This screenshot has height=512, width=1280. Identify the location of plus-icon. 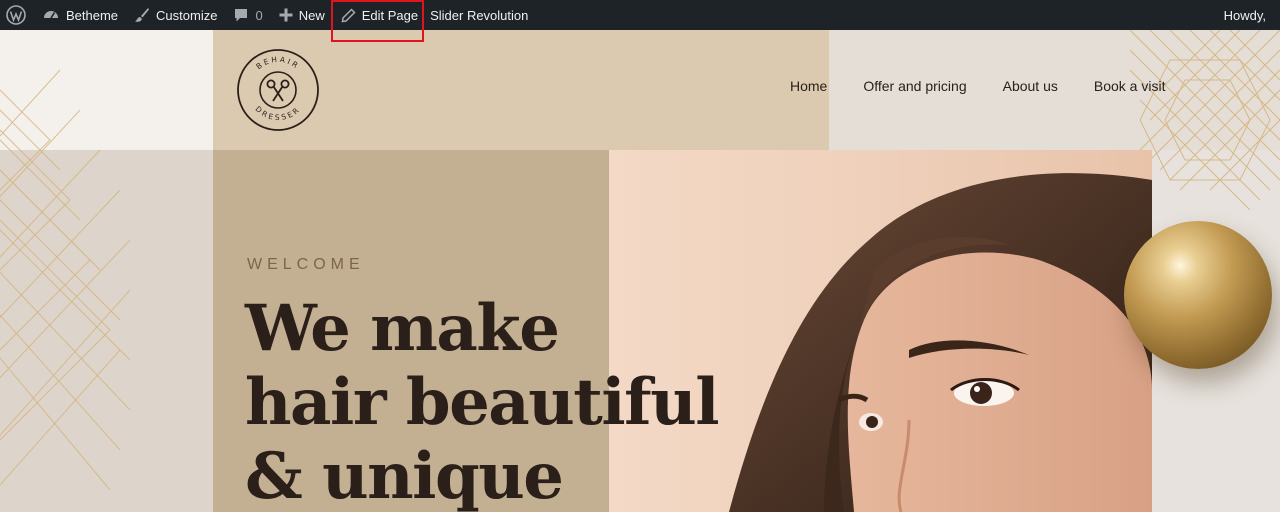
(286, 15).